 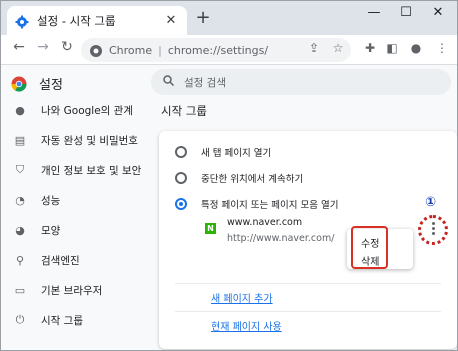 I want to click on highlight-circle, so click(x=433, y=230).